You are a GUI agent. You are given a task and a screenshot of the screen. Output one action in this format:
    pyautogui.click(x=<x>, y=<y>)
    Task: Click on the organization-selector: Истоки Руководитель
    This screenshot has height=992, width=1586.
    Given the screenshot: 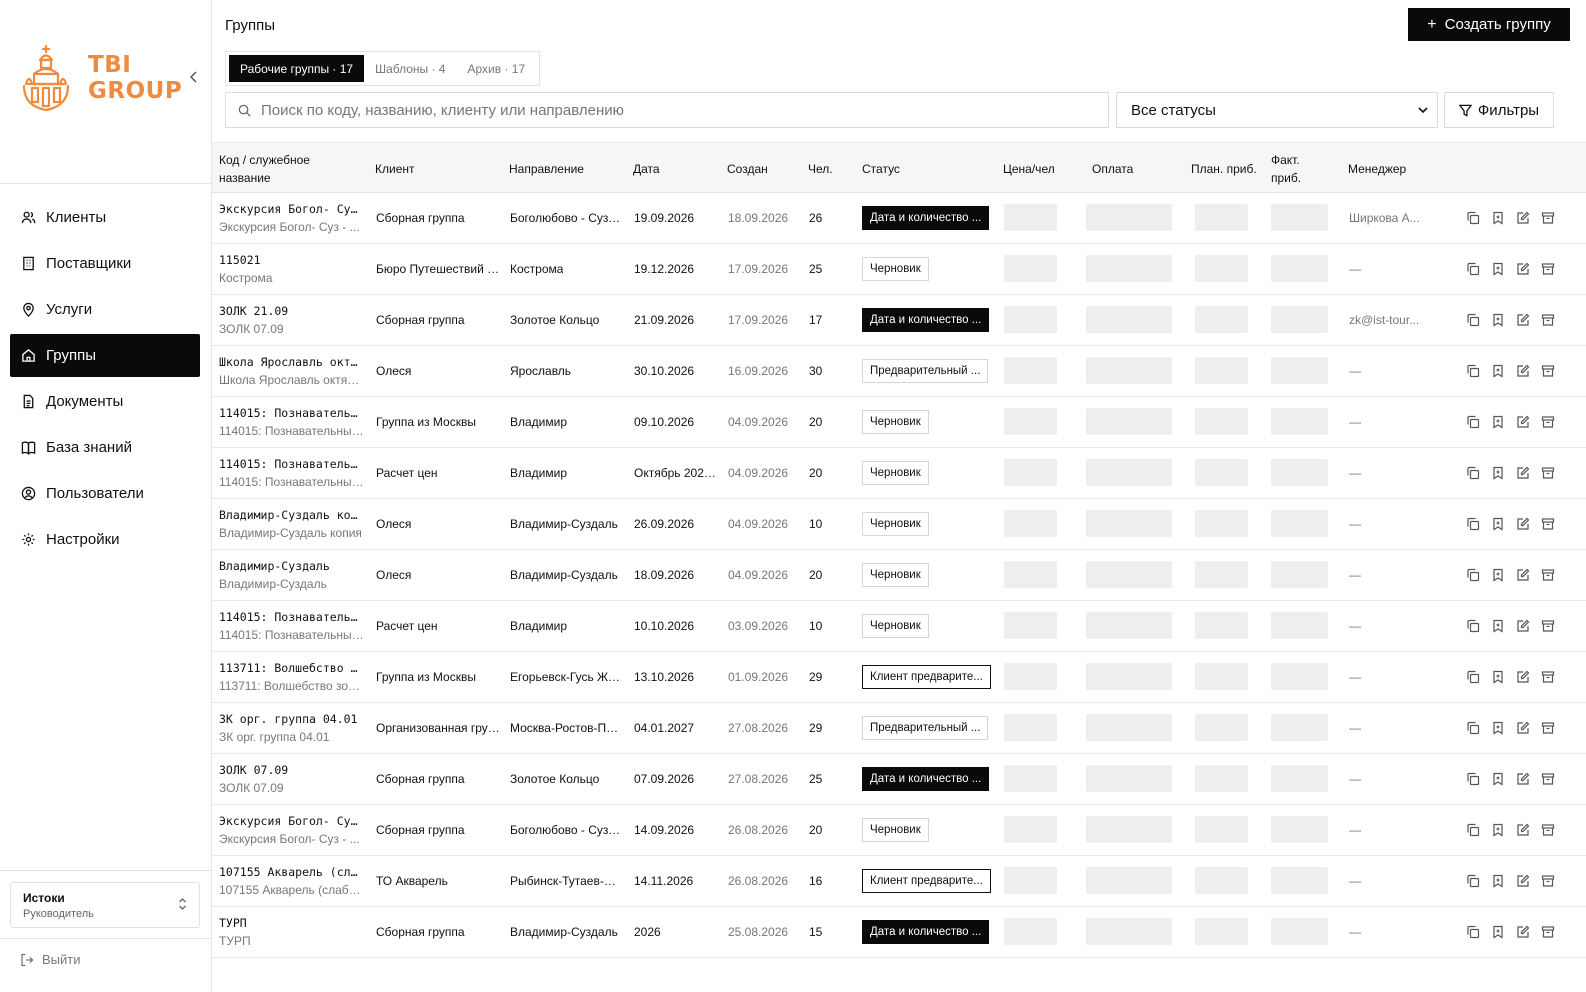 What is the action you would take?
    pyautogui.click(x=105, y=905)
    